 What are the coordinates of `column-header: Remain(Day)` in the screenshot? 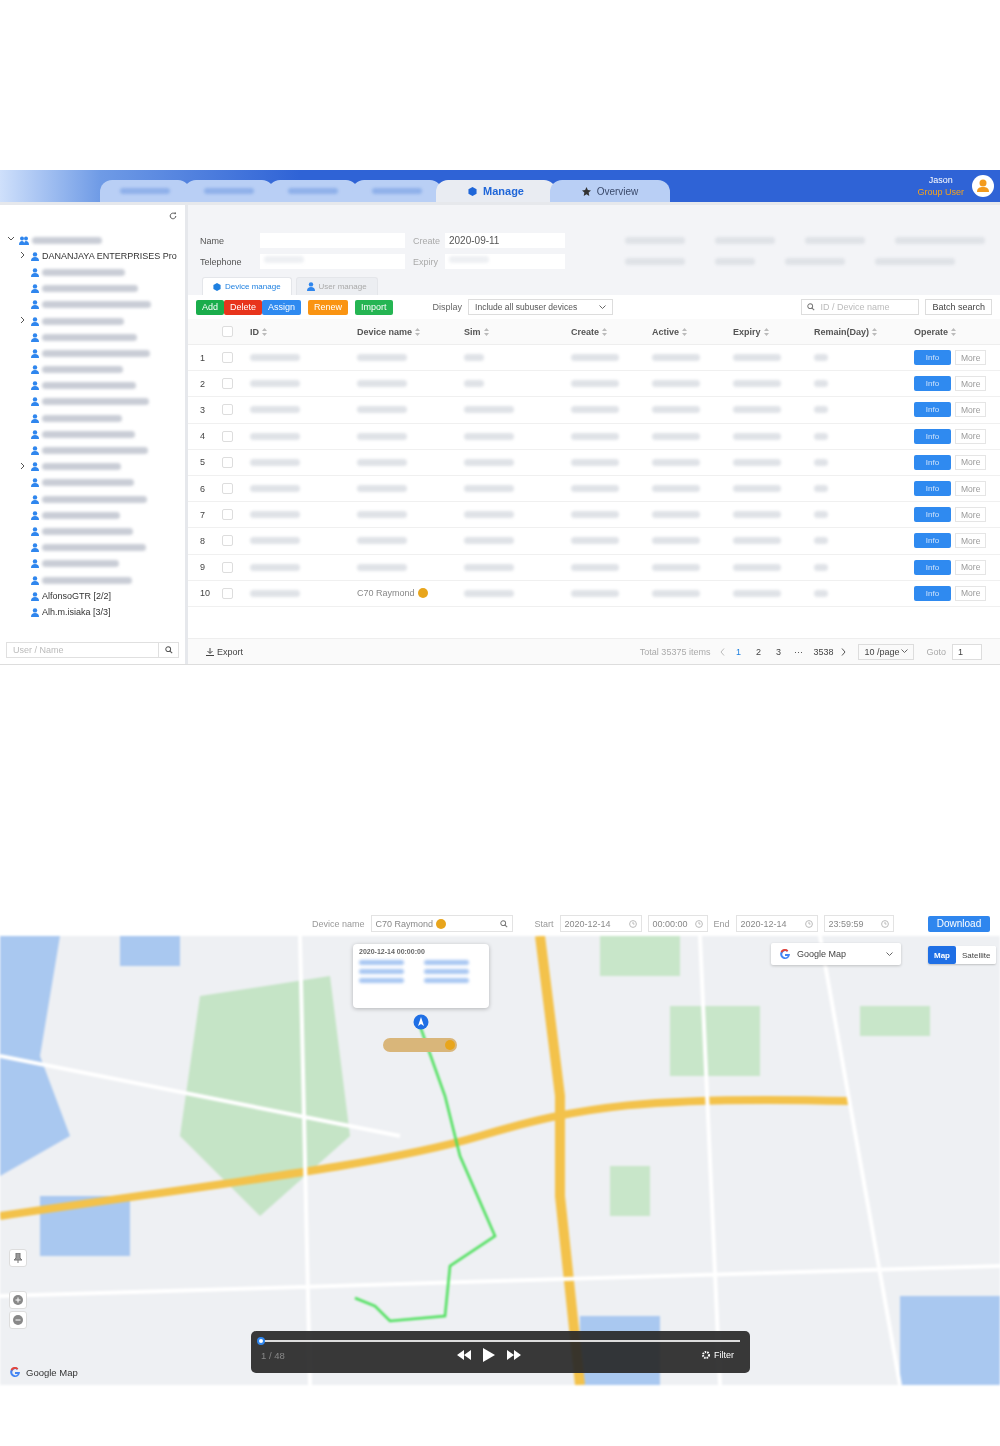 It's located at (841, 331).